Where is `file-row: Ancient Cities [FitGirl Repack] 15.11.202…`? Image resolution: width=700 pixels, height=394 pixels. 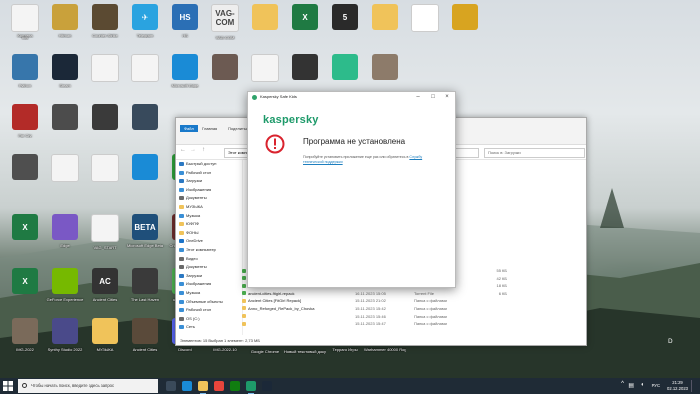
file-row: Ancient Cities [FitGirl Repack] 15.11.202… is located at coordinates (414, 301).